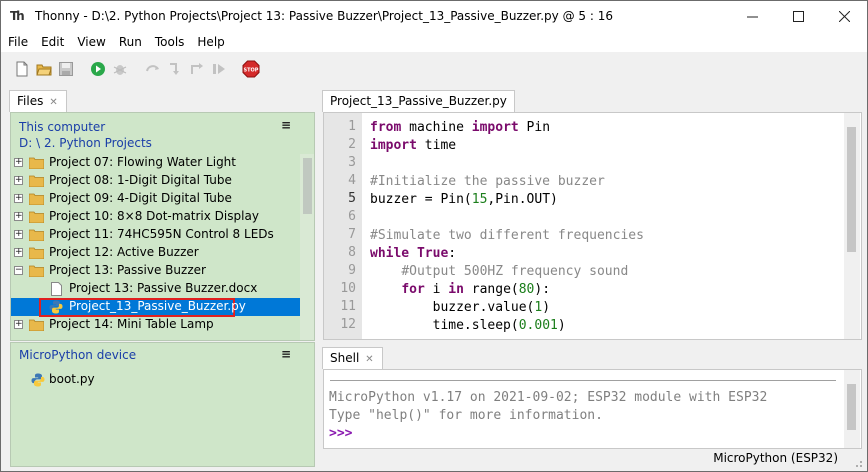 The image size is (868, 472). Describe the element at coordinates (166, 127) in the screenshot. I see `location-title: This computer` at that location.